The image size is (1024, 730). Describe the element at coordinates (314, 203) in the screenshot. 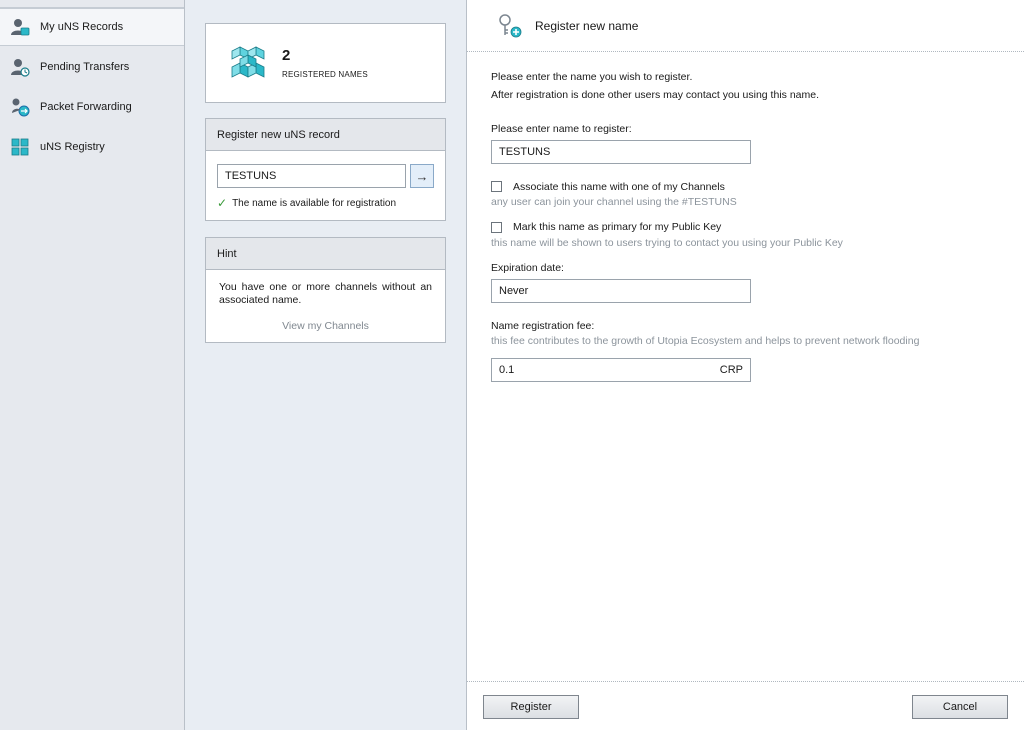

I see `availability-text: The name is available for registration` at that location.